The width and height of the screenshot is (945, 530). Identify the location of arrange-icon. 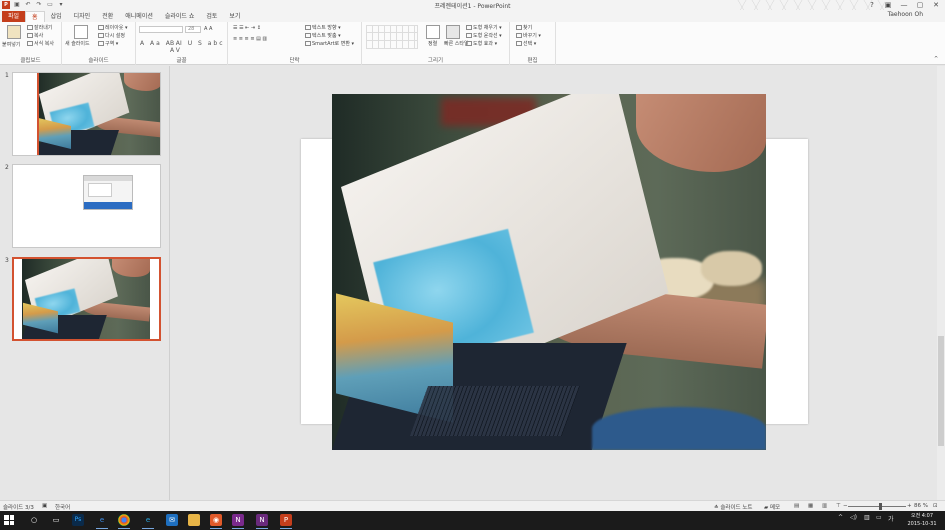
(433, 32).